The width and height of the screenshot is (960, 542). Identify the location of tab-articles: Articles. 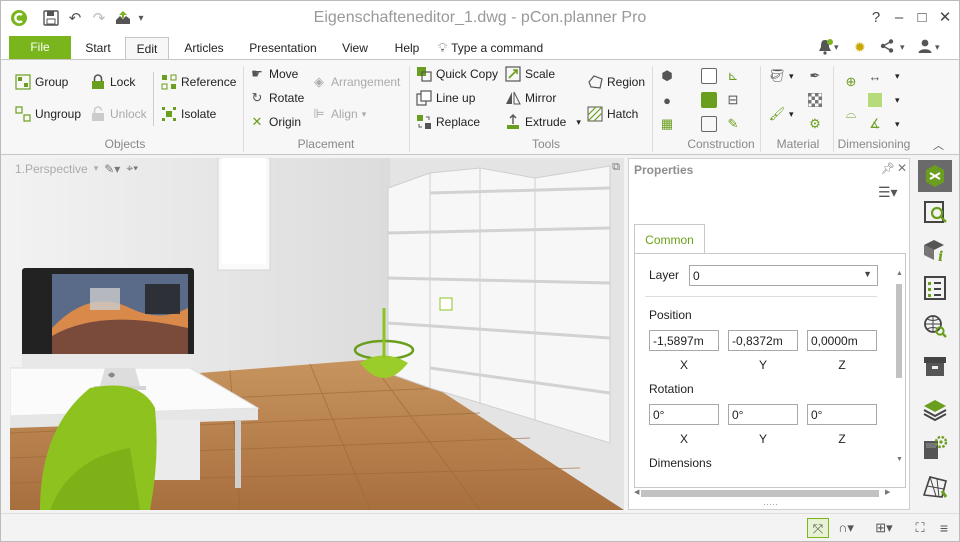
(204, 48).